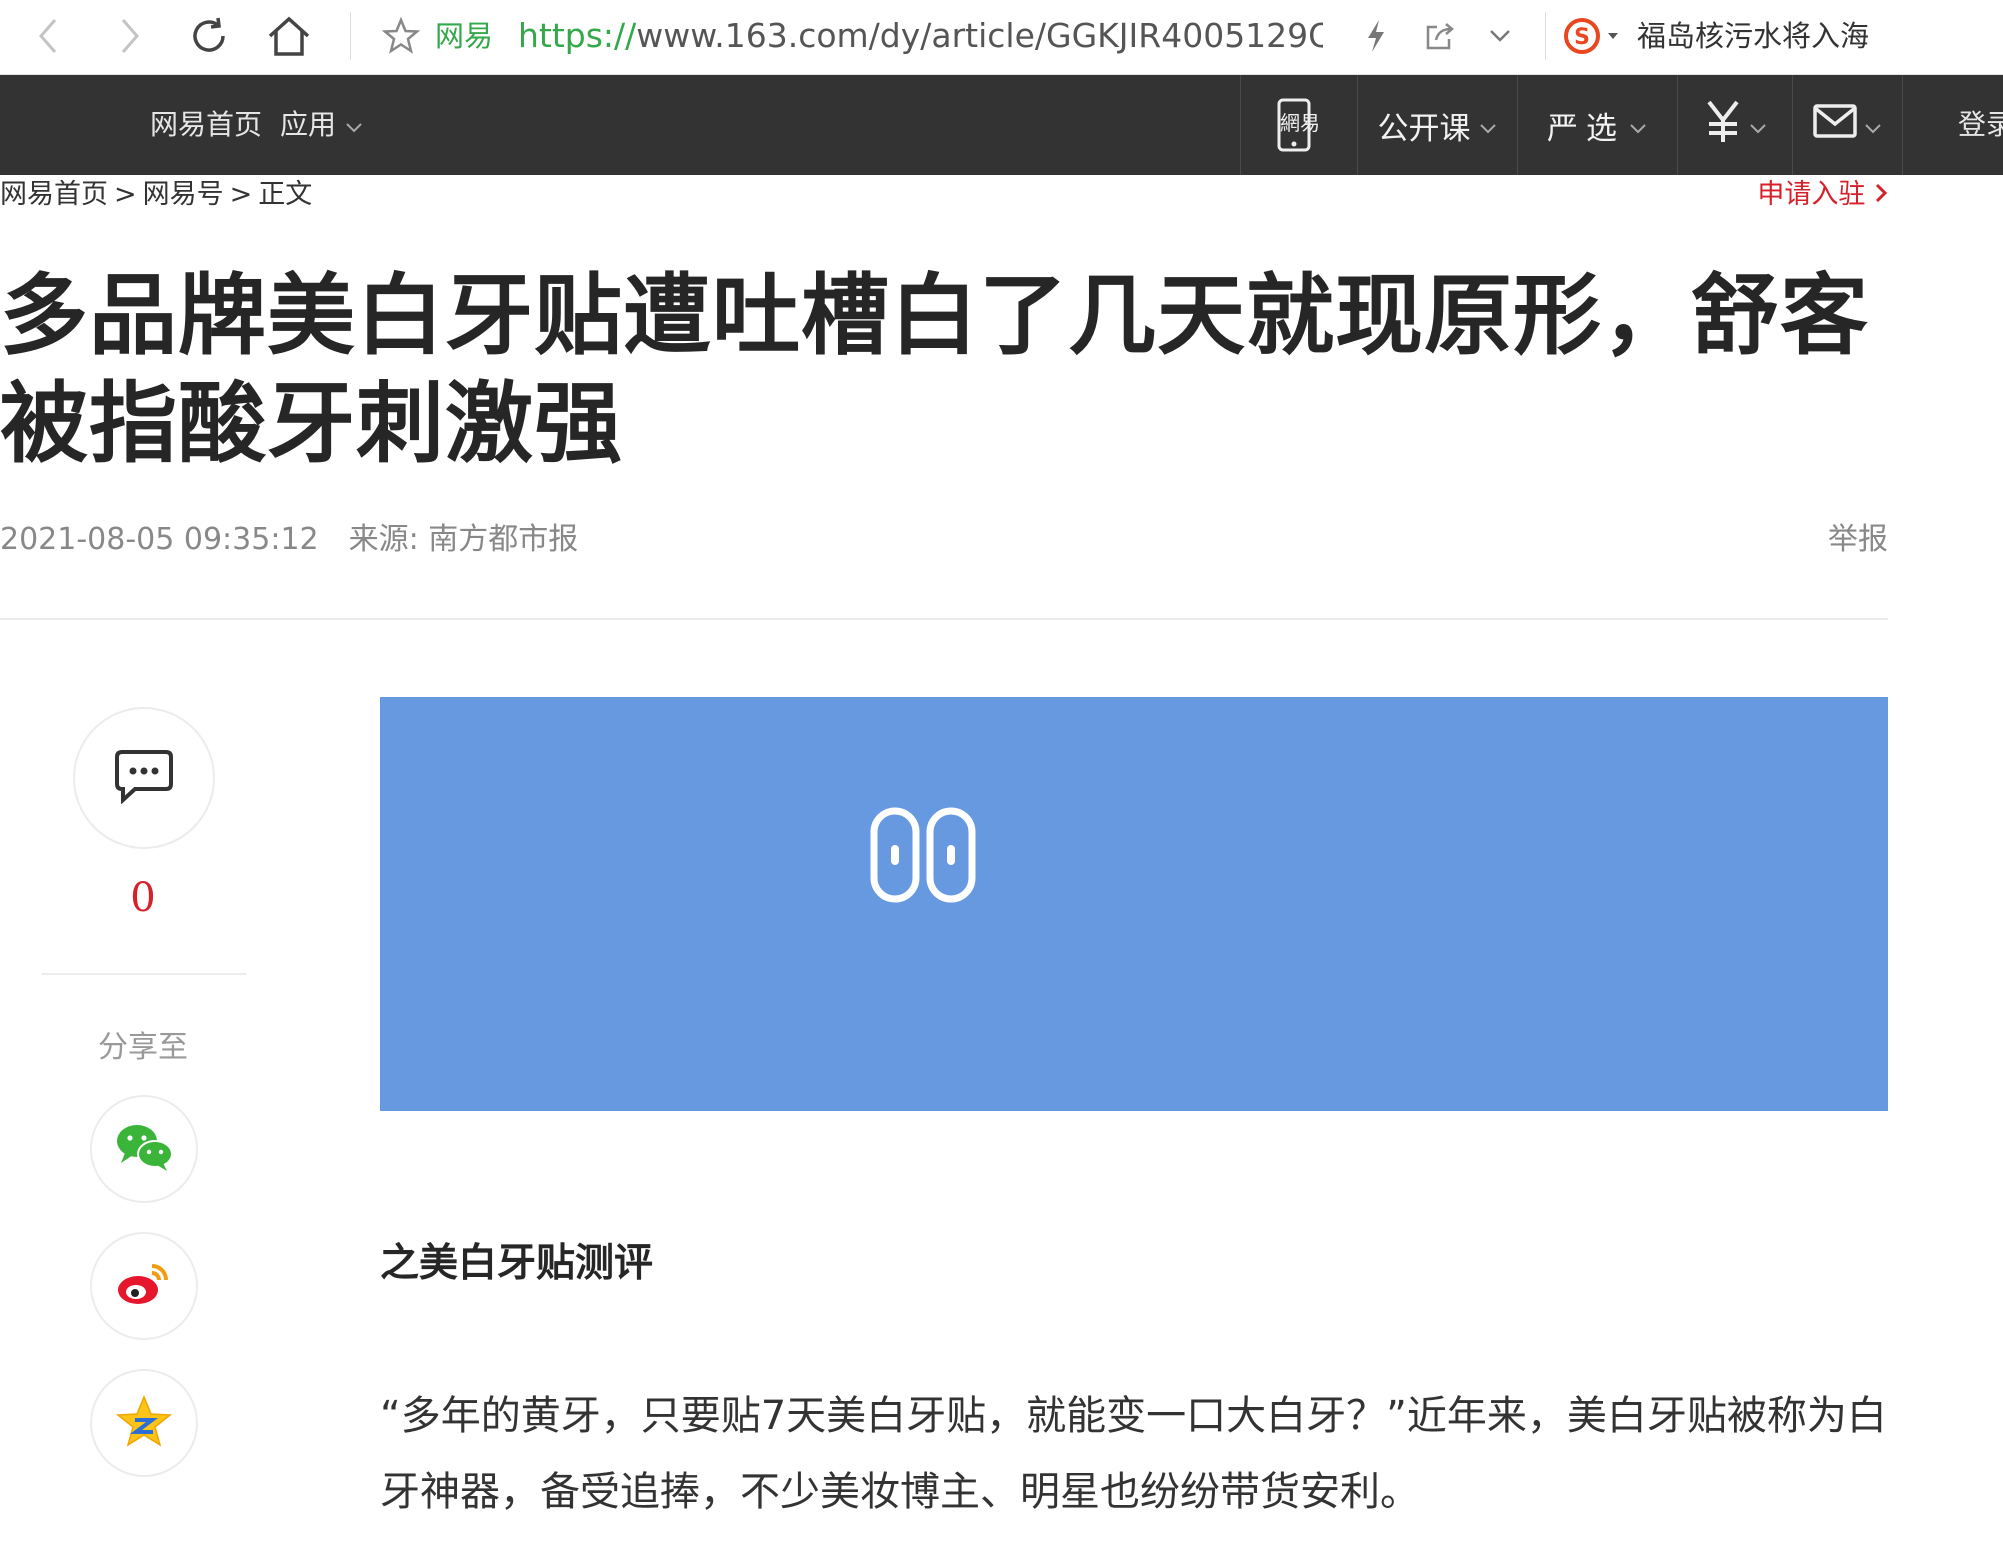 This screenshot has width=2003, height=1565. Describe the element at coordinates (308, 124) in the screenshot. I see `nav-apps-label: 应用` at that location.